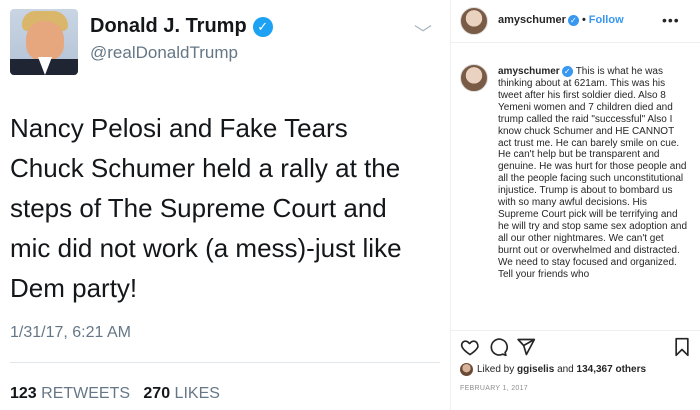 Image resolution: width=700 pixels, height=410 pixels. What do you see at coordinates (423, 33) in the screenshot?
I see `chevron-down-icon: ﹀` at bounding box center [423, 33].